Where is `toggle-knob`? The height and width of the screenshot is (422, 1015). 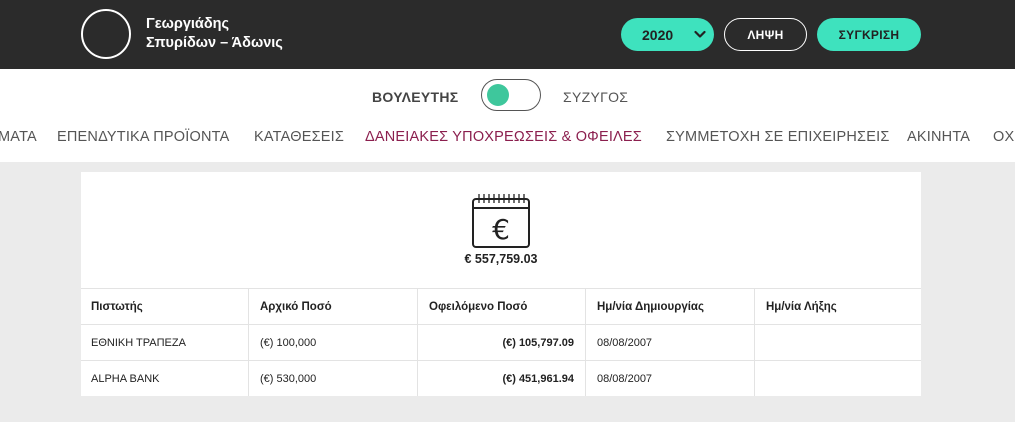
toggle-knob is located at coordinates (498, 95).